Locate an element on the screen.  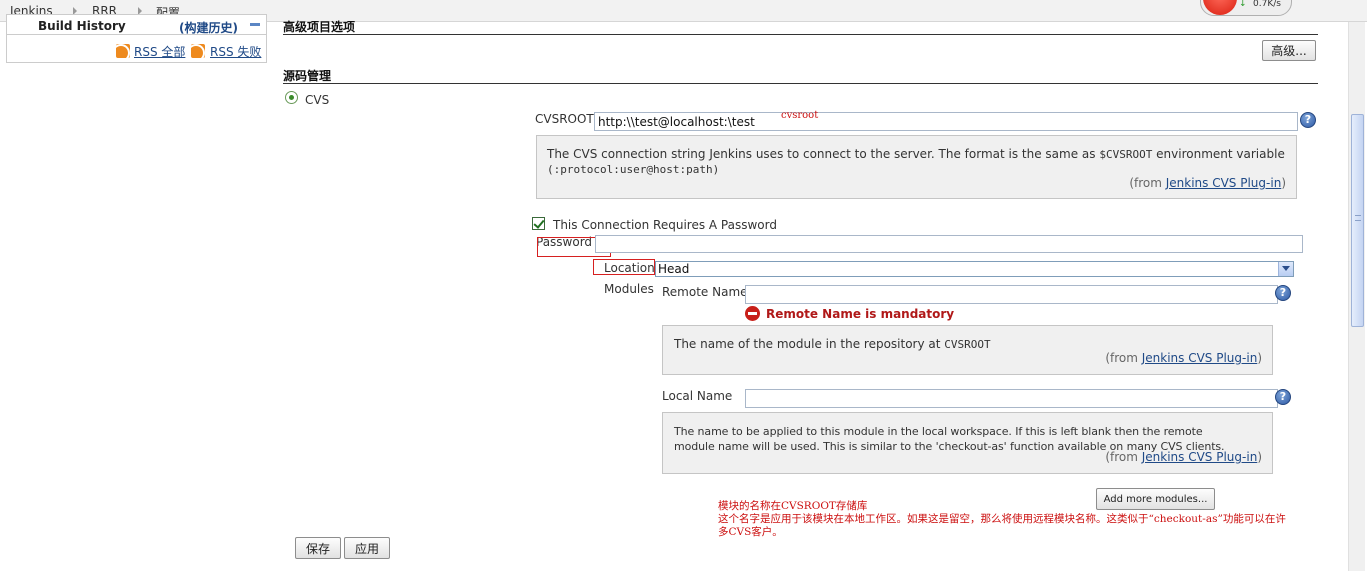
remote-name-input is located at coordinates (1011, 294).